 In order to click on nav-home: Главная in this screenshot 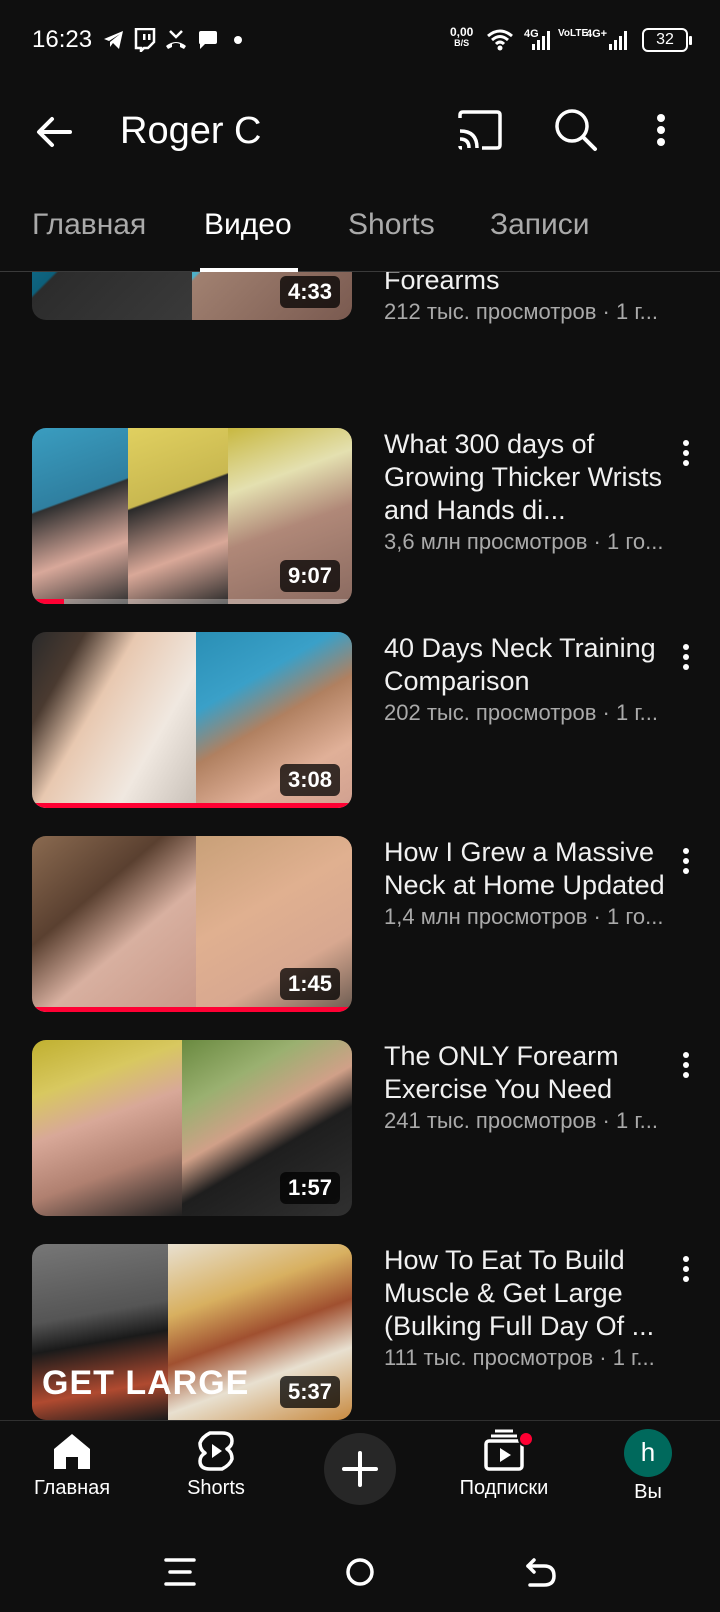, I will do `click(72, 1464)`.